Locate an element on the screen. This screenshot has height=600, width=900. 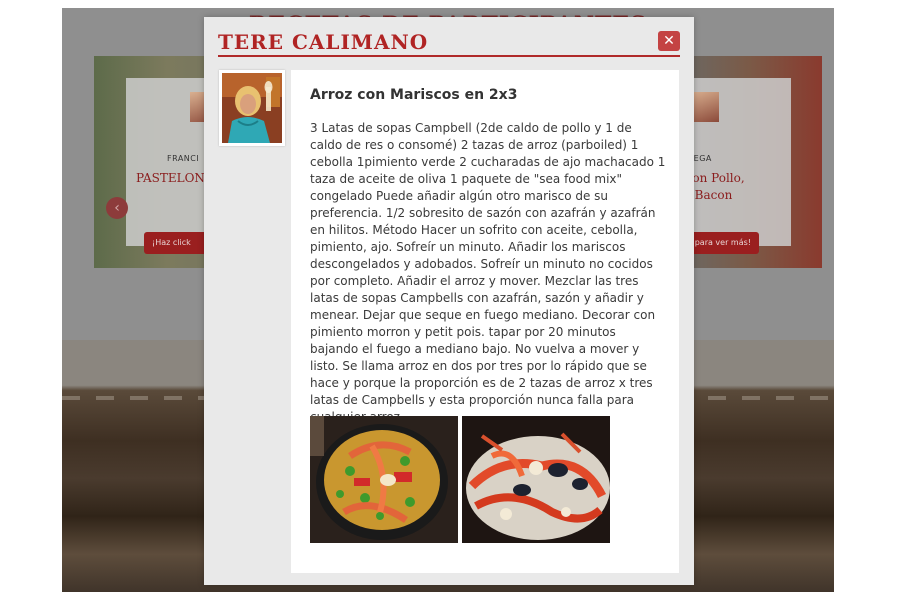
modal-header: TERE CALIMANO ✕ is located at coordinates (449, 43).